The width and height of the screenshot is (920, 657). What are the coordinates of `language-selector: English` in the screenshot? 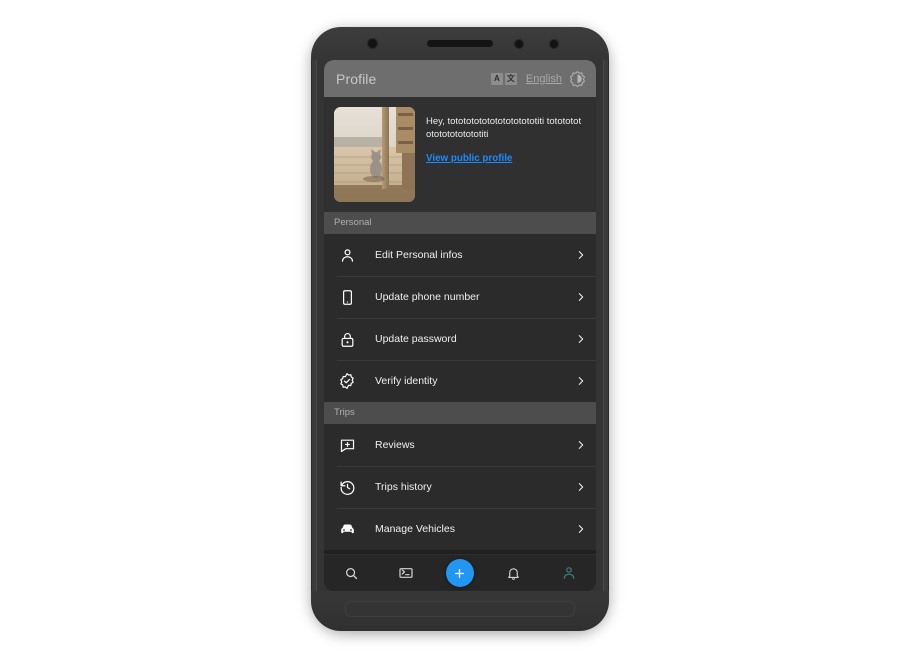 It's located at (544, 79).